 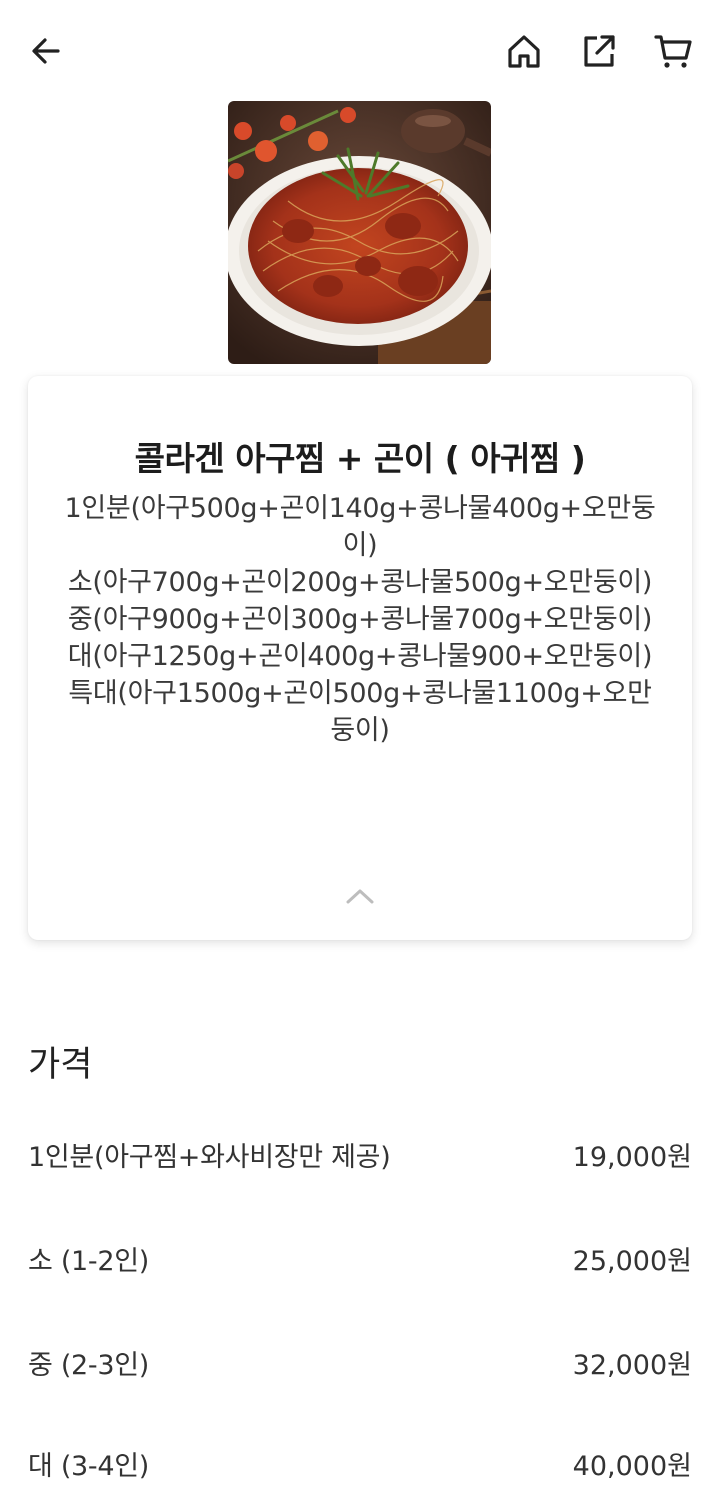 I want to click on price-option-value: 19,000원, so click(x=632, y=1157).